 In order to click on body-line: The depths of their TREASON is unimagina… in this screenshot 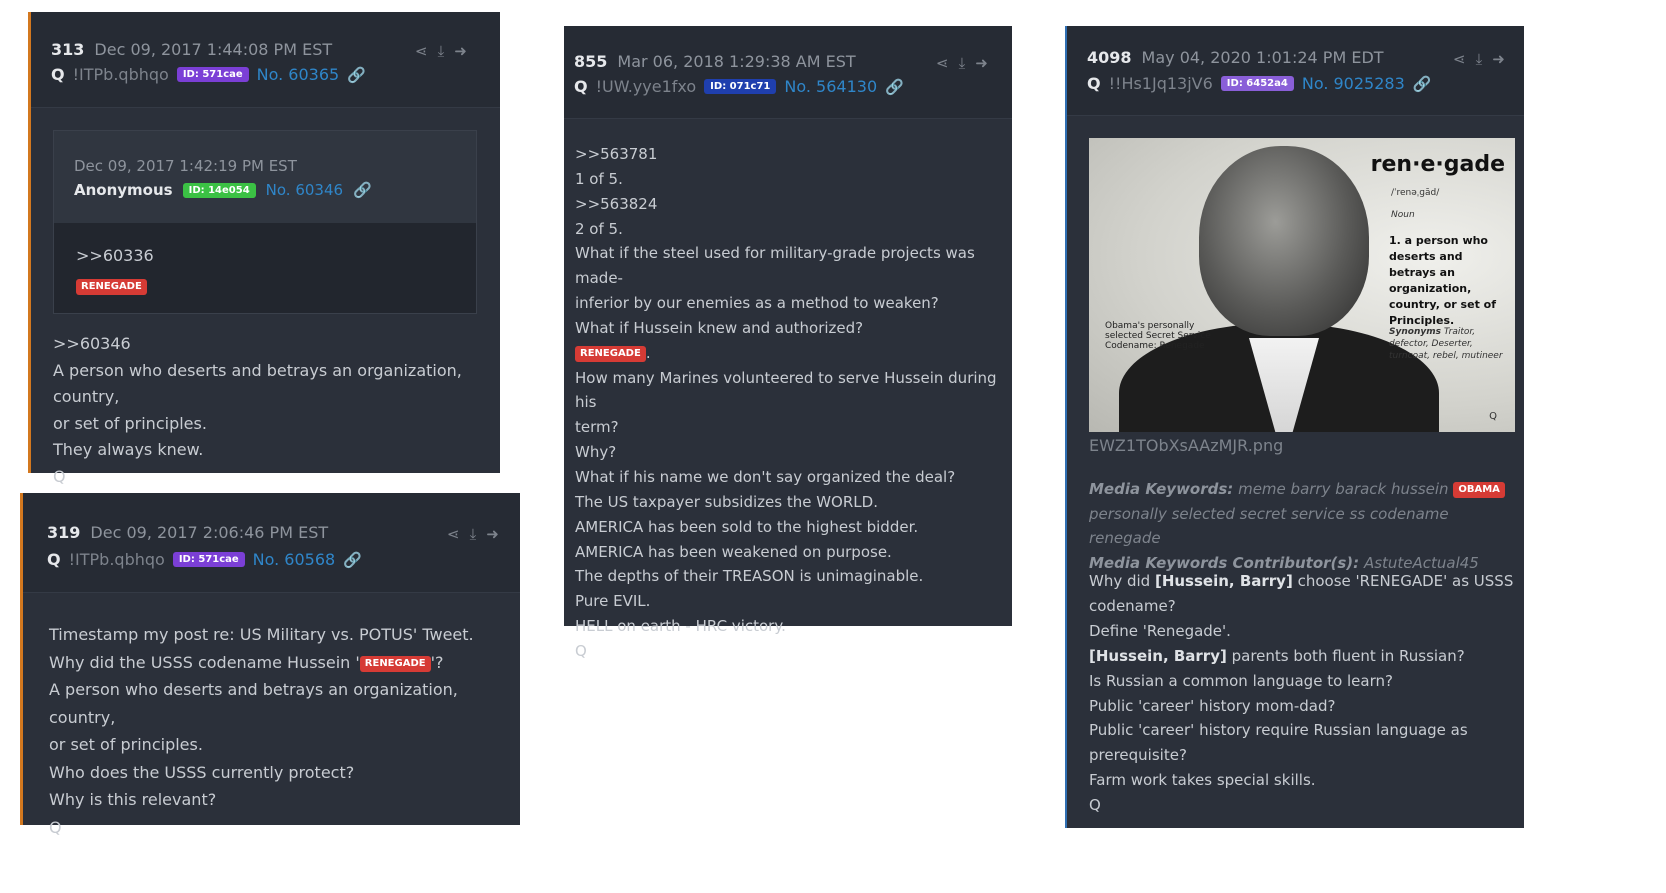, I will do `click(749, 576)`.